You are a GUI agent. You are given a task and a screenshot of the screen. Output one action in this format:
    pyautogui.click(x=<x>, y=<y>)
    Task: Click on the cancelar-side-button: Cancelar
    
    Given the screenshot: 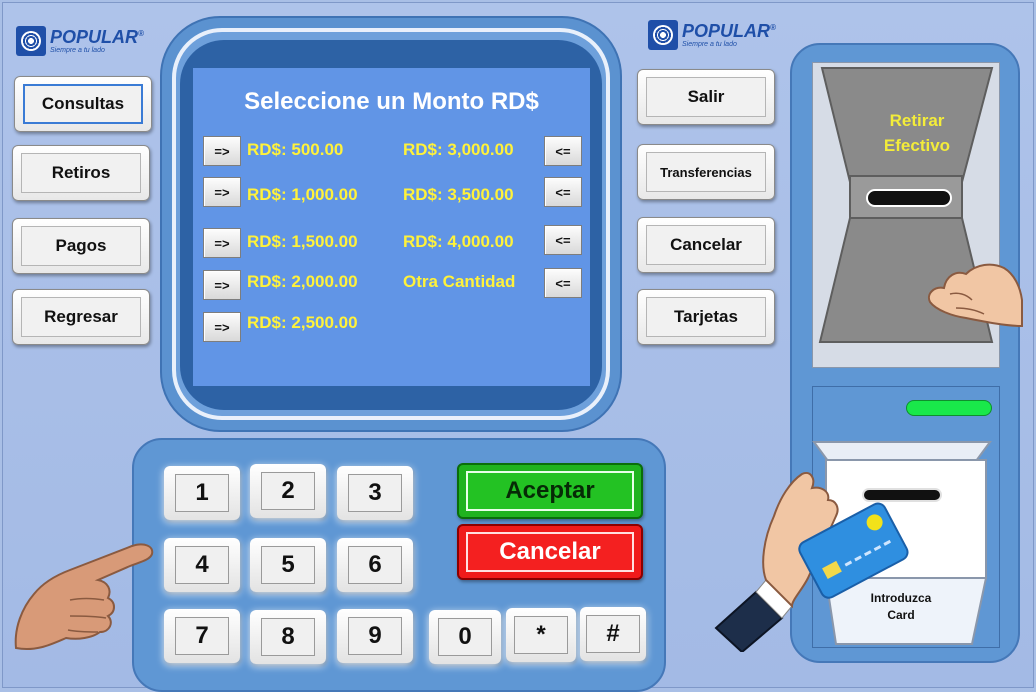 What is the action you would take?
    pyautogui.click(x=706, y=245)
    